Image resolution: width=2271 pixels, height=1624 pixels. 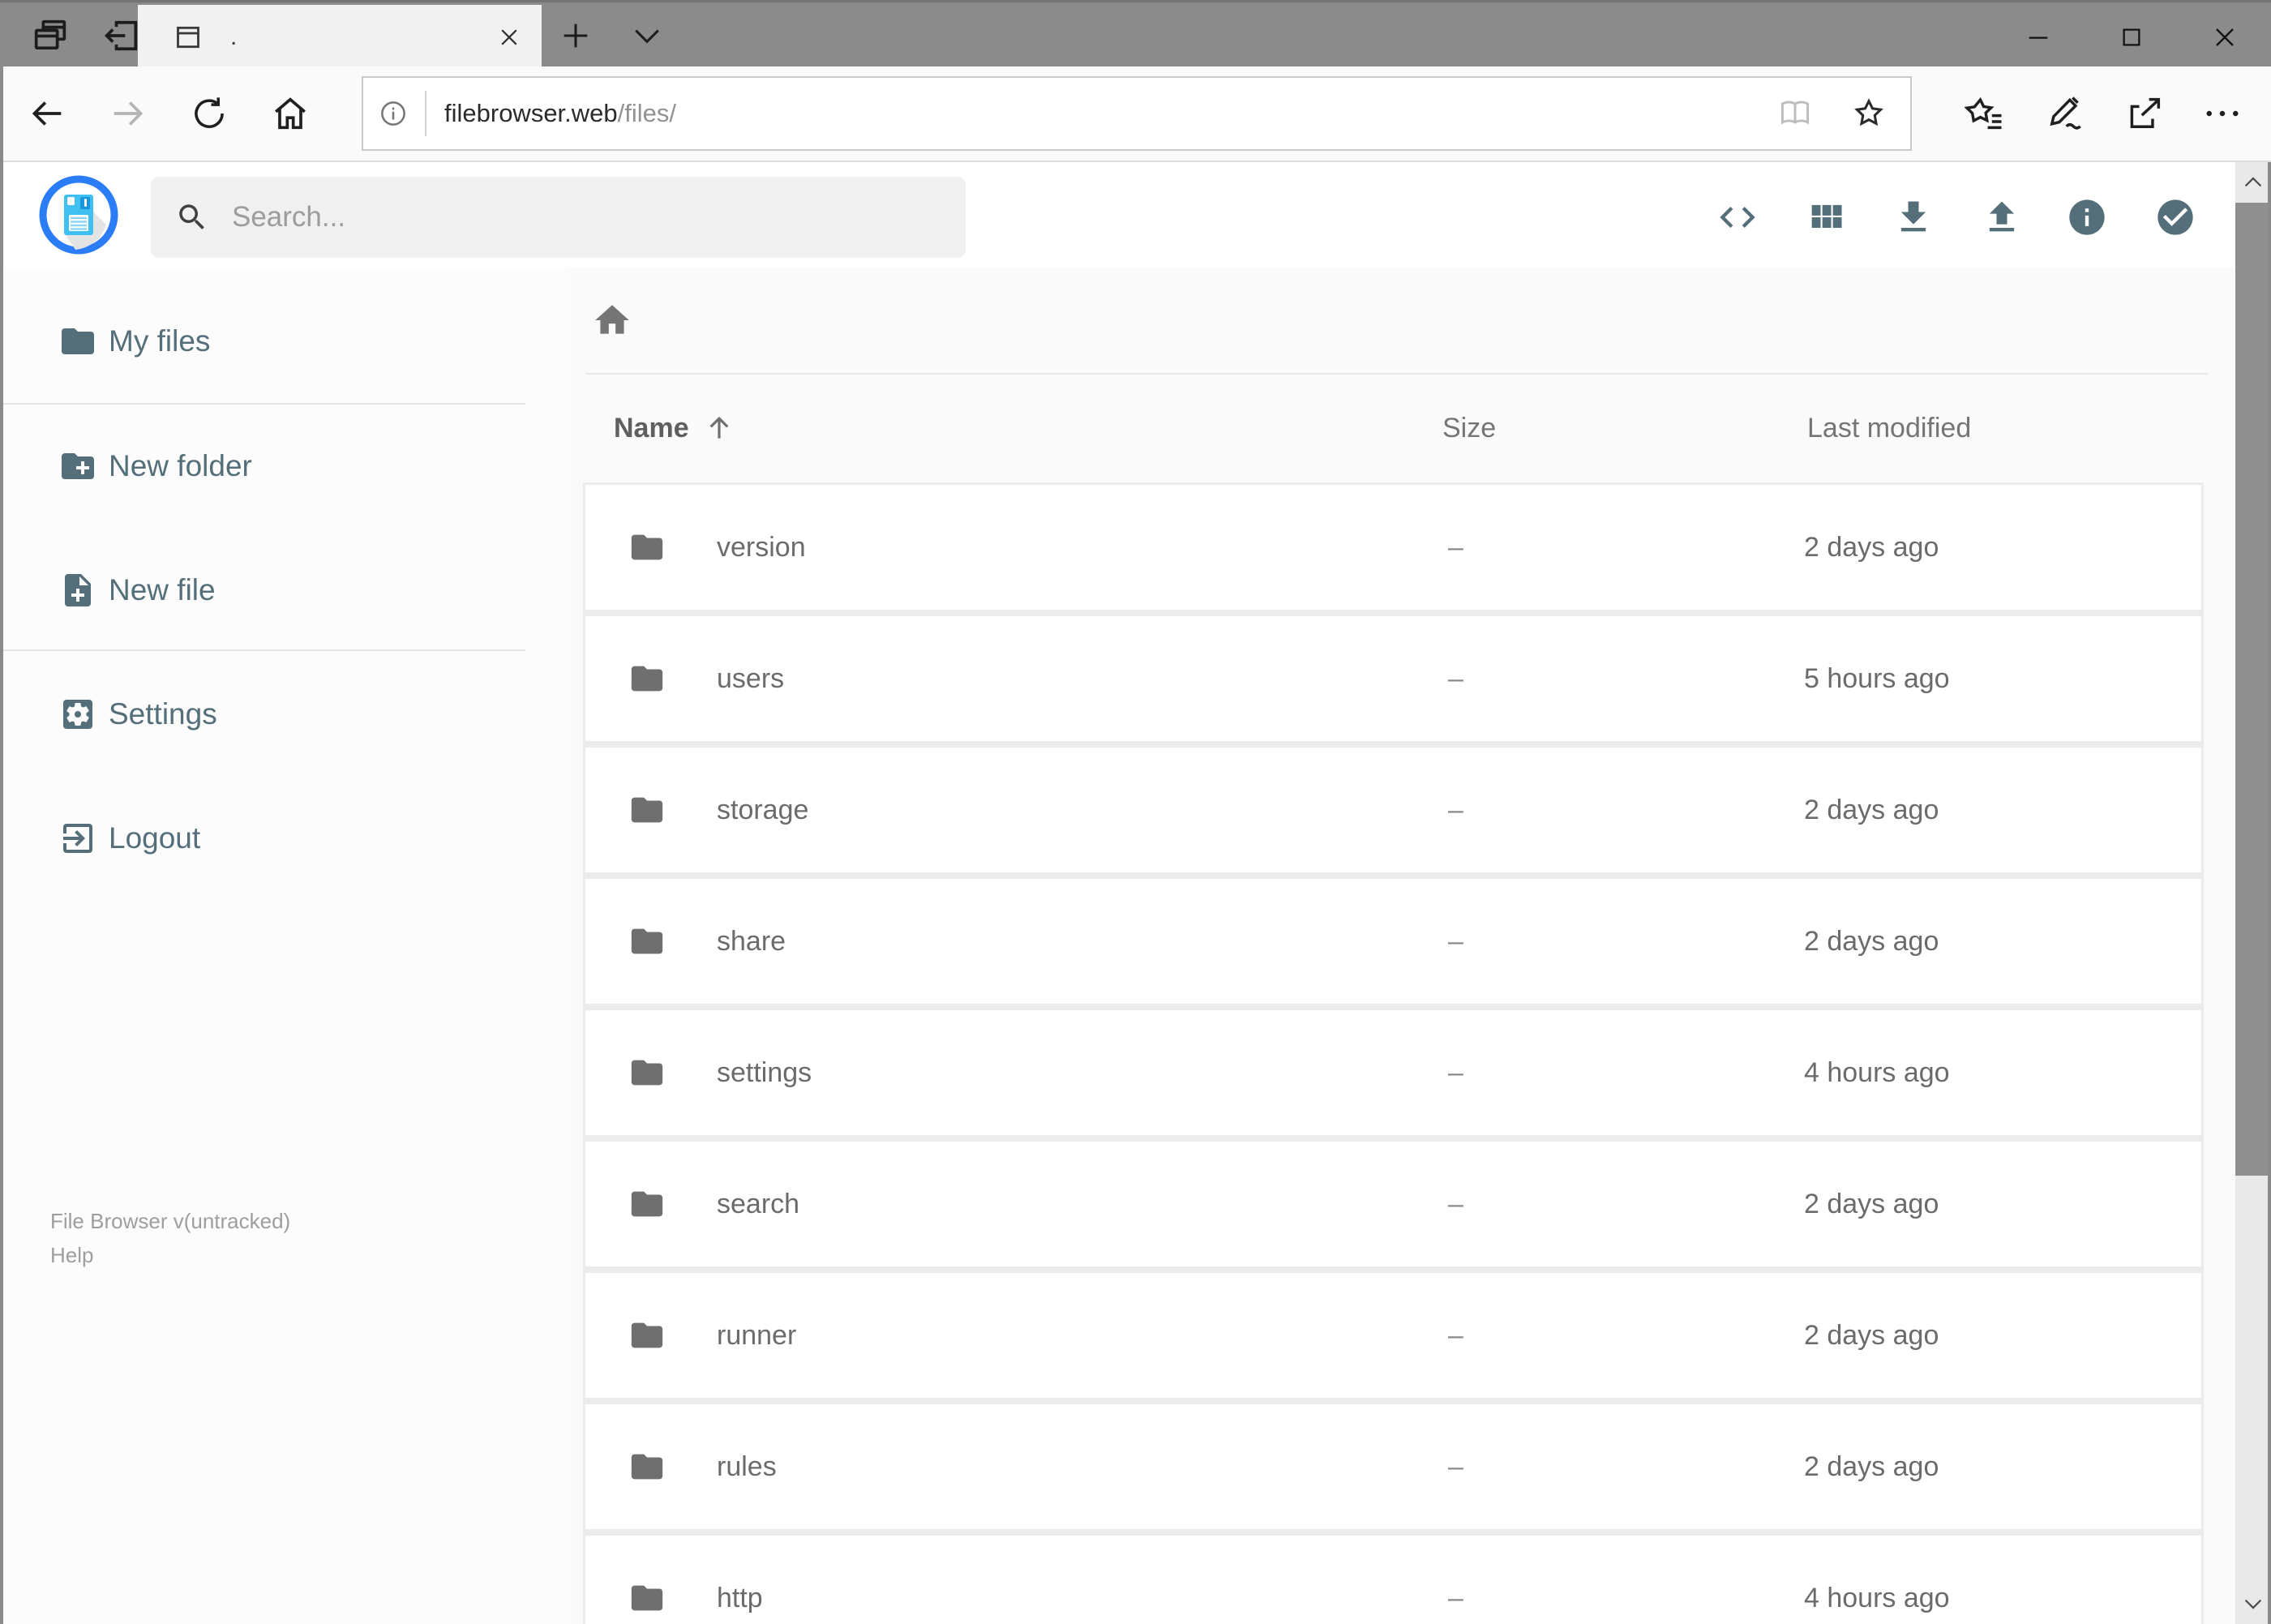 I want to click on info-button, so click(x=2087, y=217).